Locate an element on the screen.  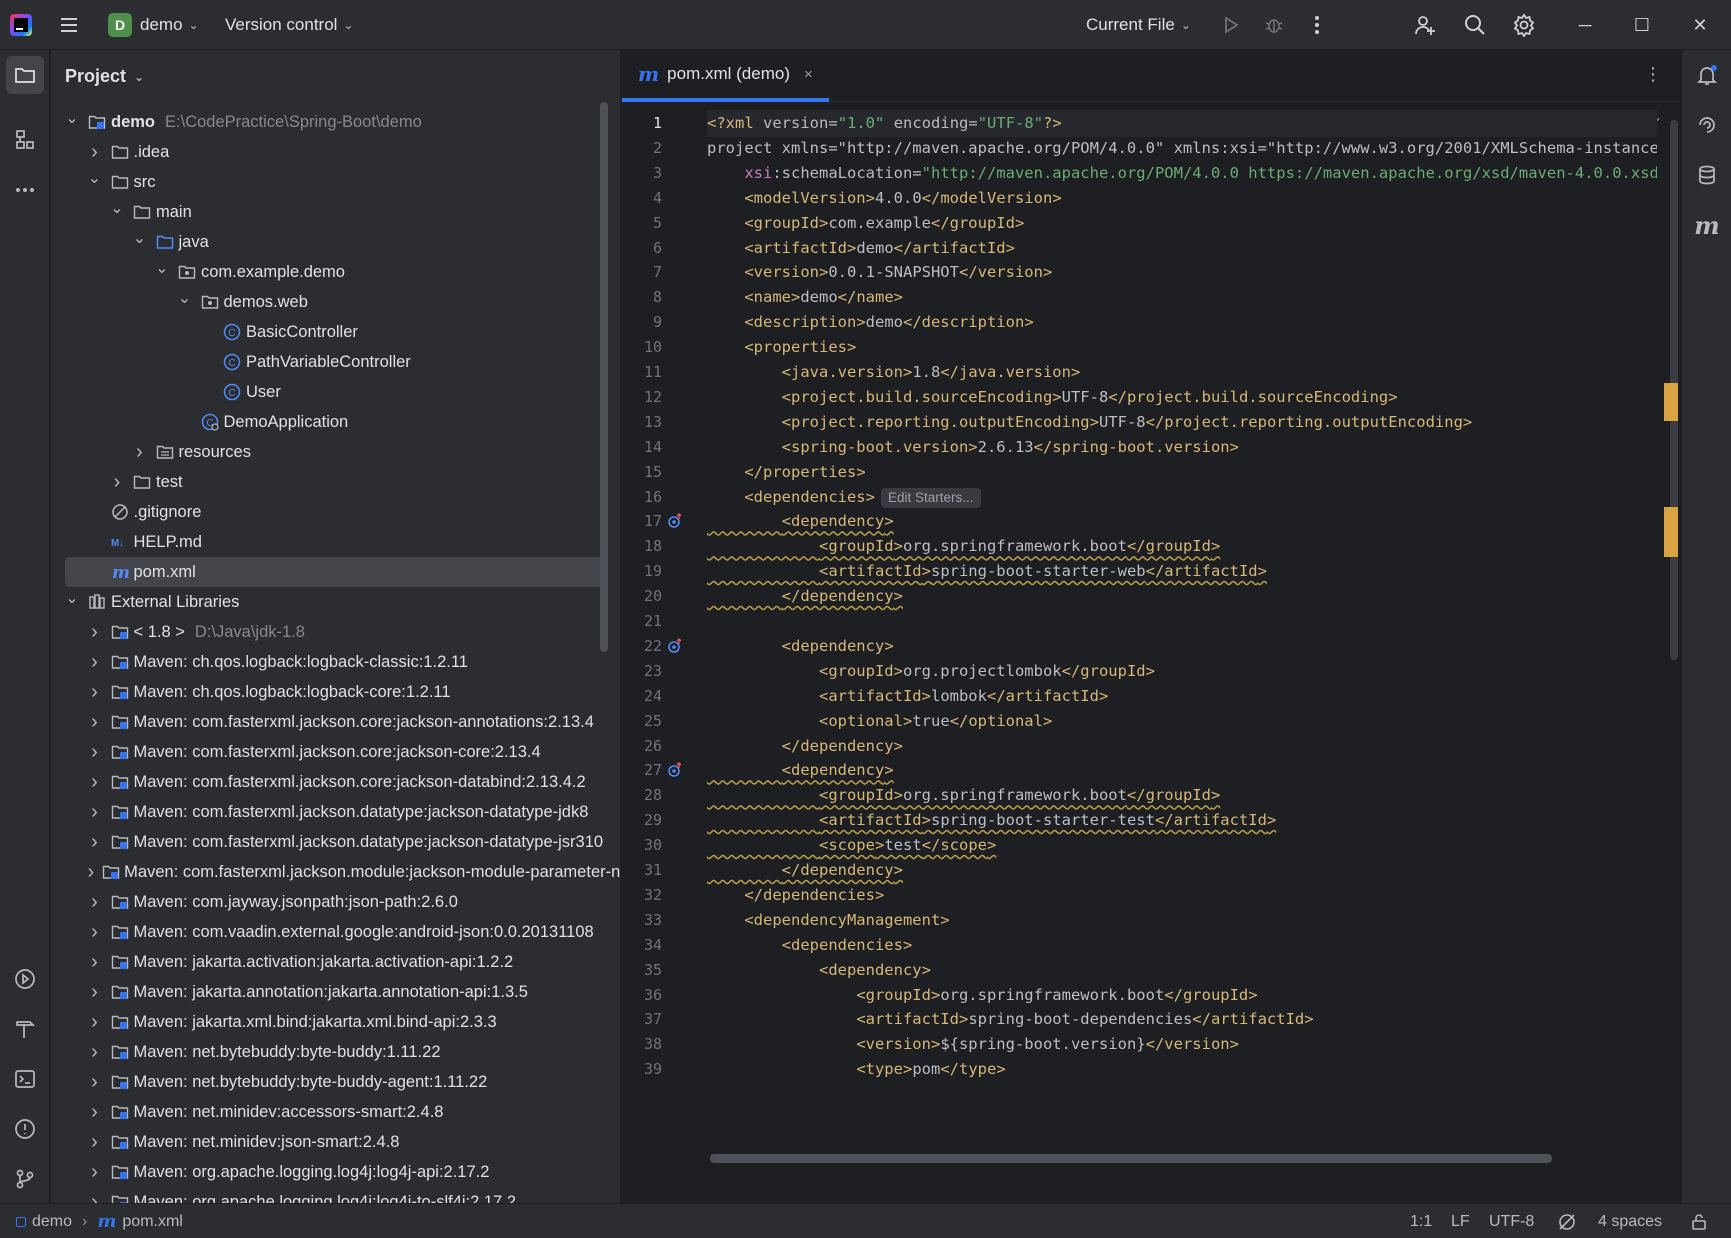
code-with-me-icon is located at coordinates (1425, 25).